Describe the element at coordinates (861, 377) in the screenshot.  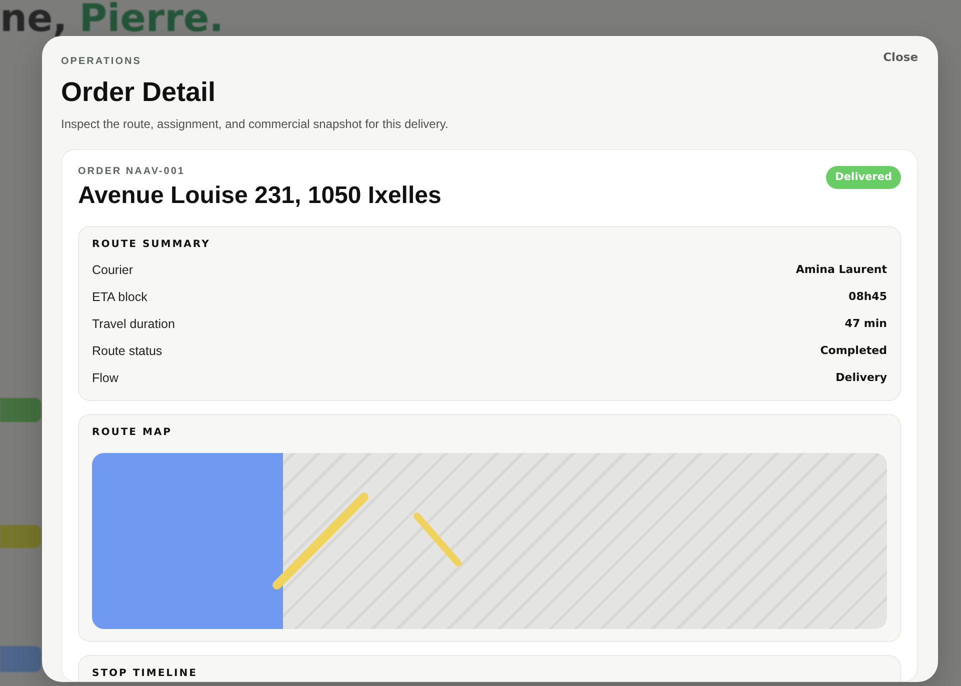
I see `row-value: Delivery` at that location.